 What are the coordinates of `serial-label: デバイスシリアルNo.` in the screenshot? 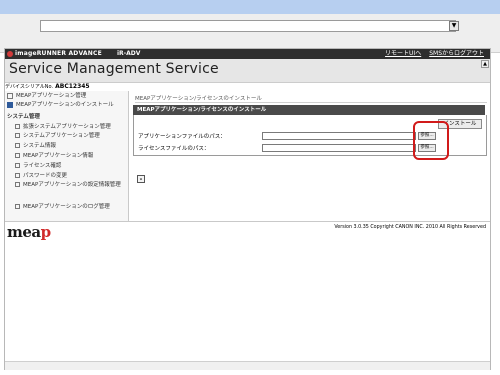 It's located at (29, 87).